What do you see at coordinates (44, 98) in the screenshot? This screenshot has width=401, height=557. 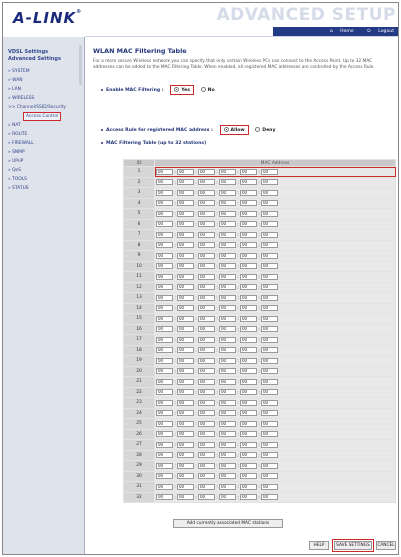 I see `sidebar-item-wireless: » WIRELESS` at bounding box center [44, 98].